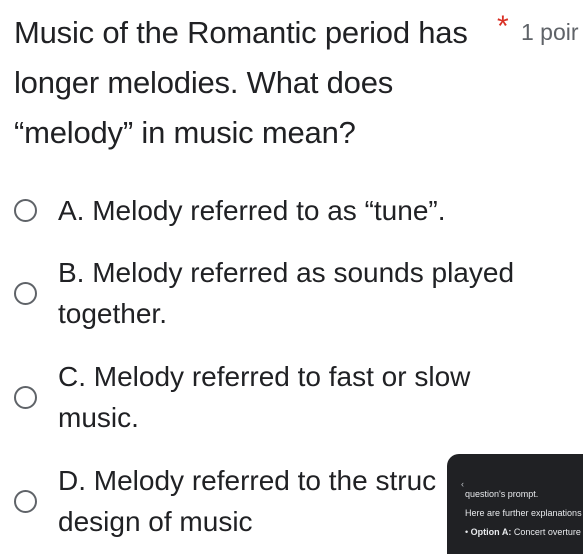  What do you see at coordinates (25, 501) in the screenshot?
I see `radio-button-d` at bounding box center [25, 501].